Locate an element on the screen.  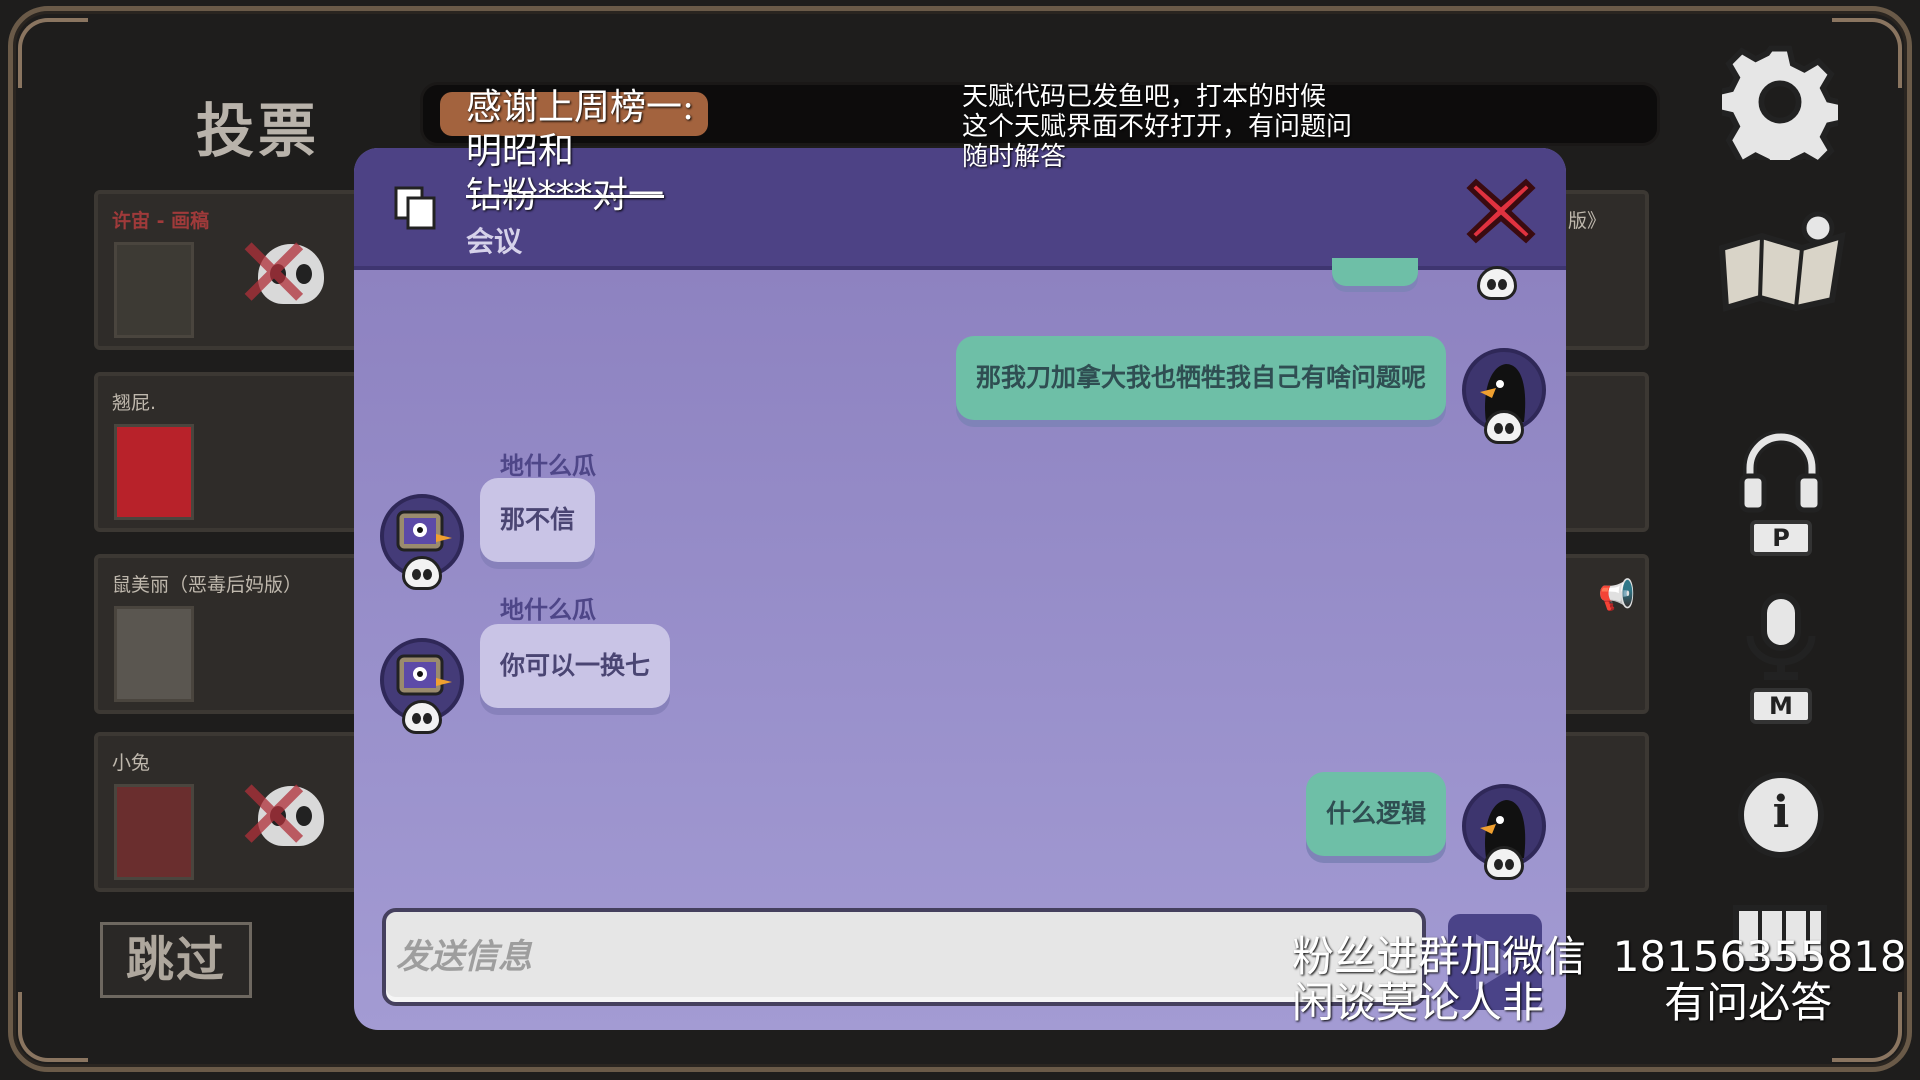
chat-message-mine: 什么逻辑 is located at coordinates (1375, 814).